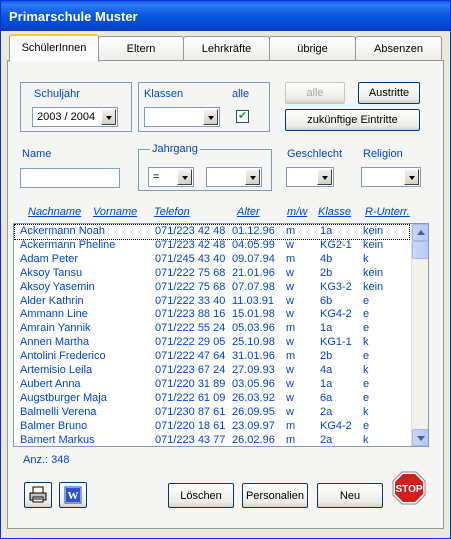  I want to click on name-field, so click(70, 178).